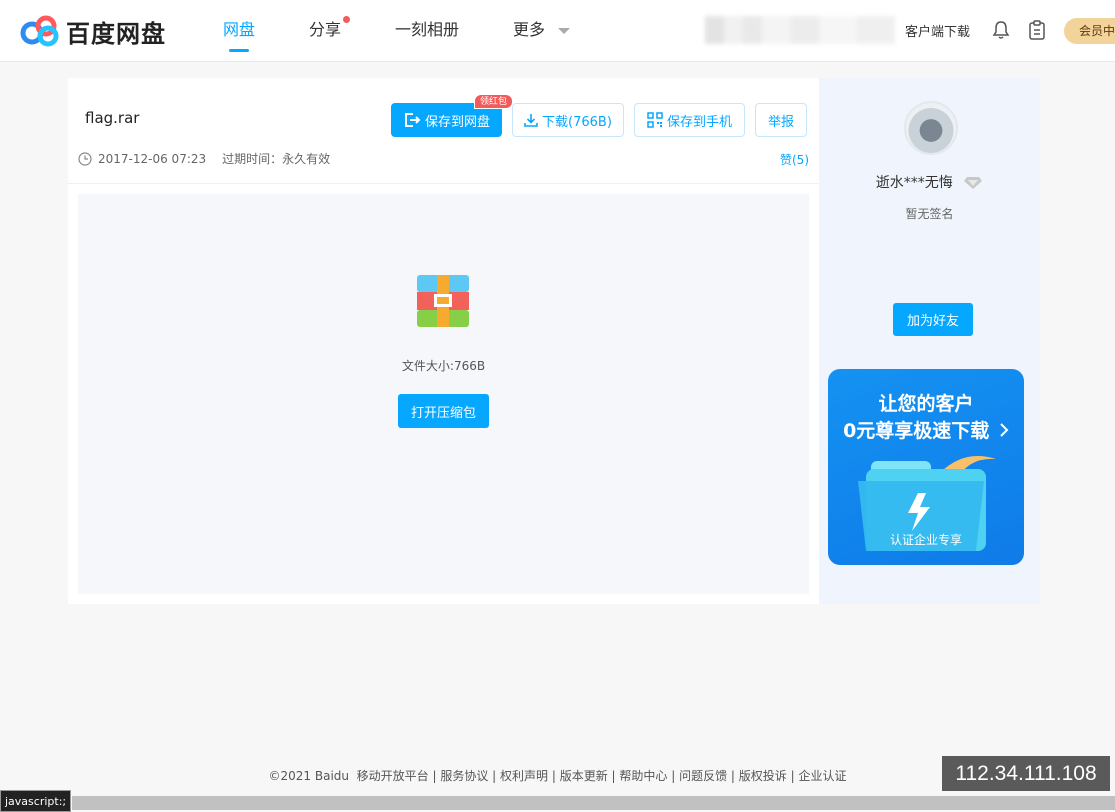  What do you see at coordinates (412, 120) in the screenshot?
I see `save-export-icon` at bounding box center [412, 120].